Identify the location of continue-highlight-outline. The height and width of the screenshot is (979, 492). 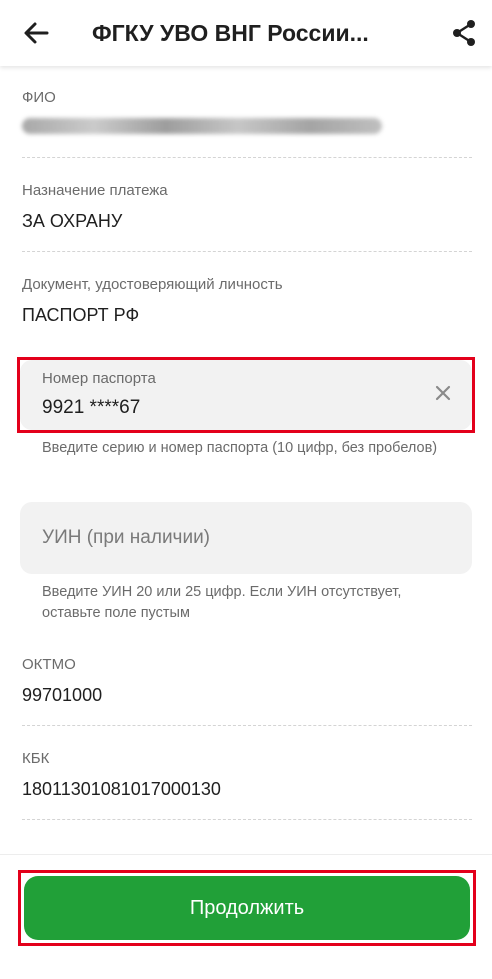
(247, 908).